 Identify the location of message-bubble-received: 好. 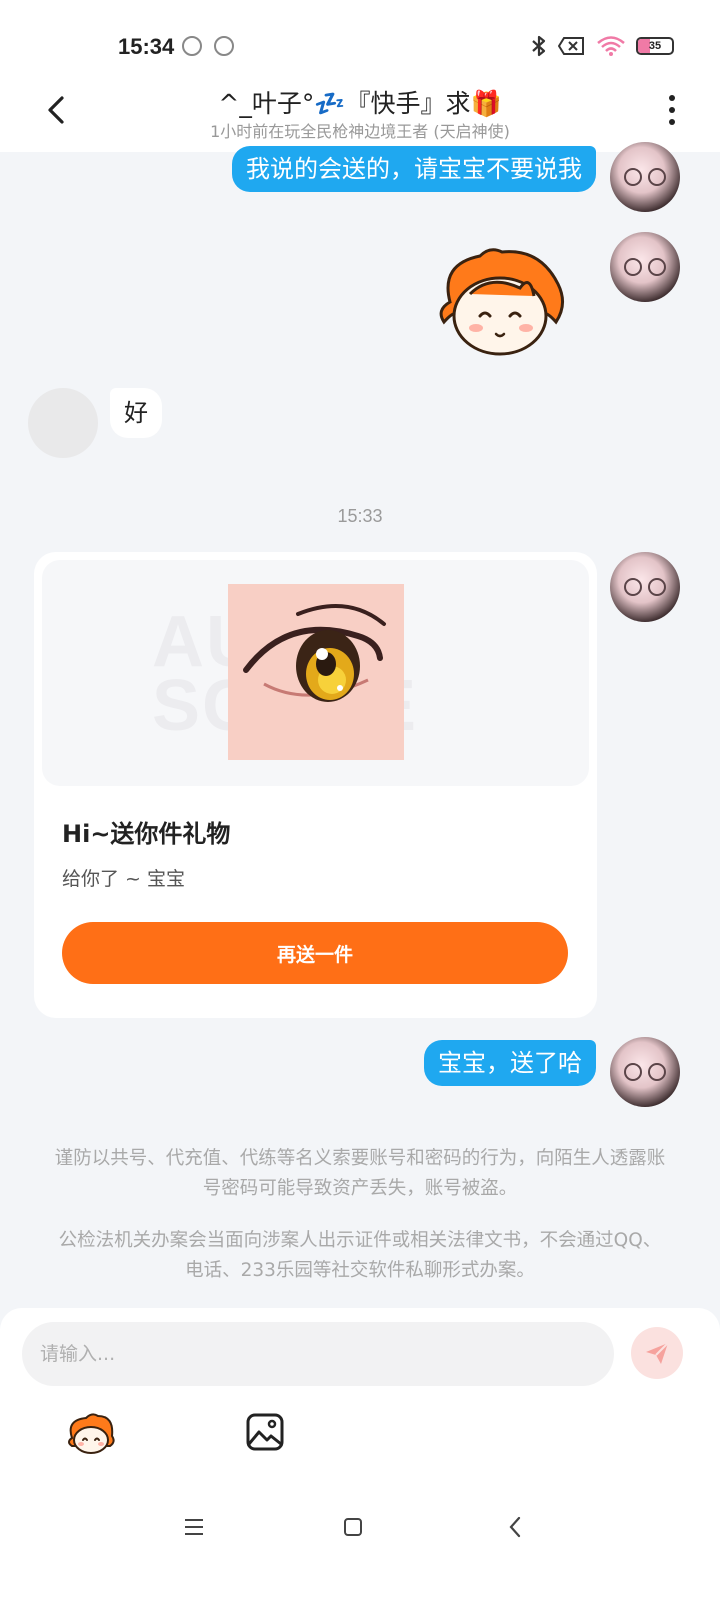
(136, 413).